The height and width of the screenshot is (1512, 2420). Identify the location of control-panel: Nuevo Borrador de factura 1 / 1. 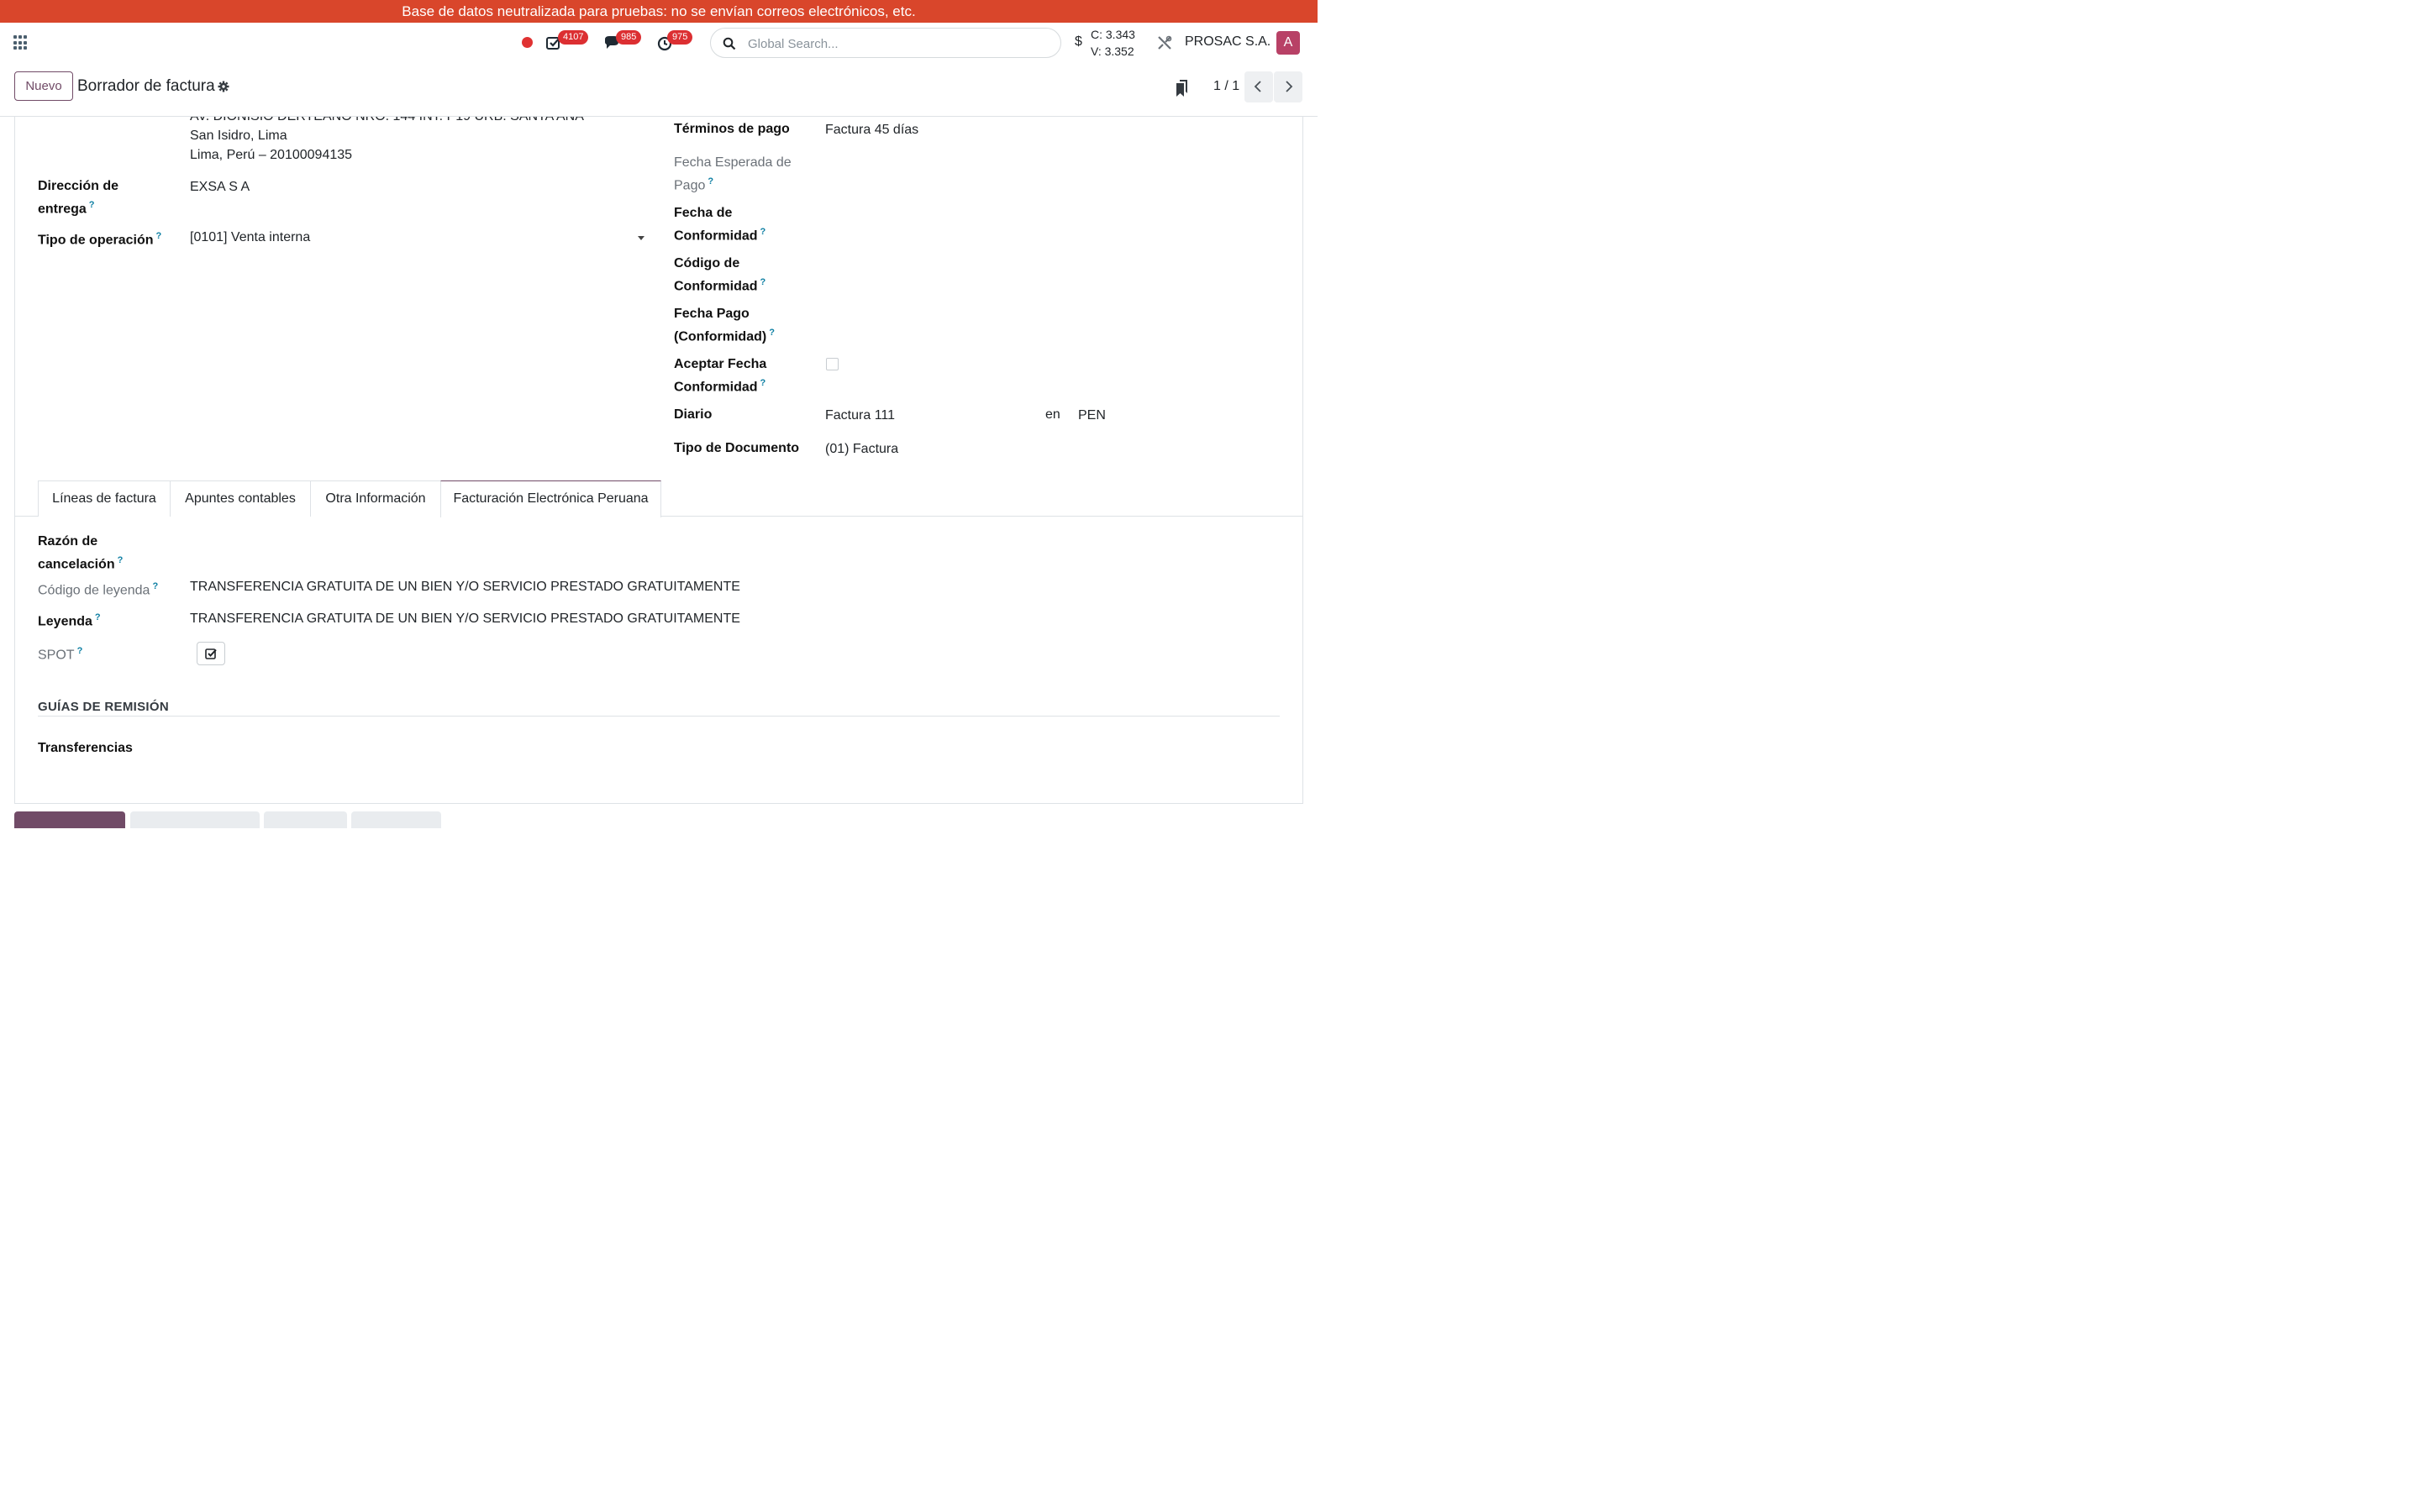
(659, 90).